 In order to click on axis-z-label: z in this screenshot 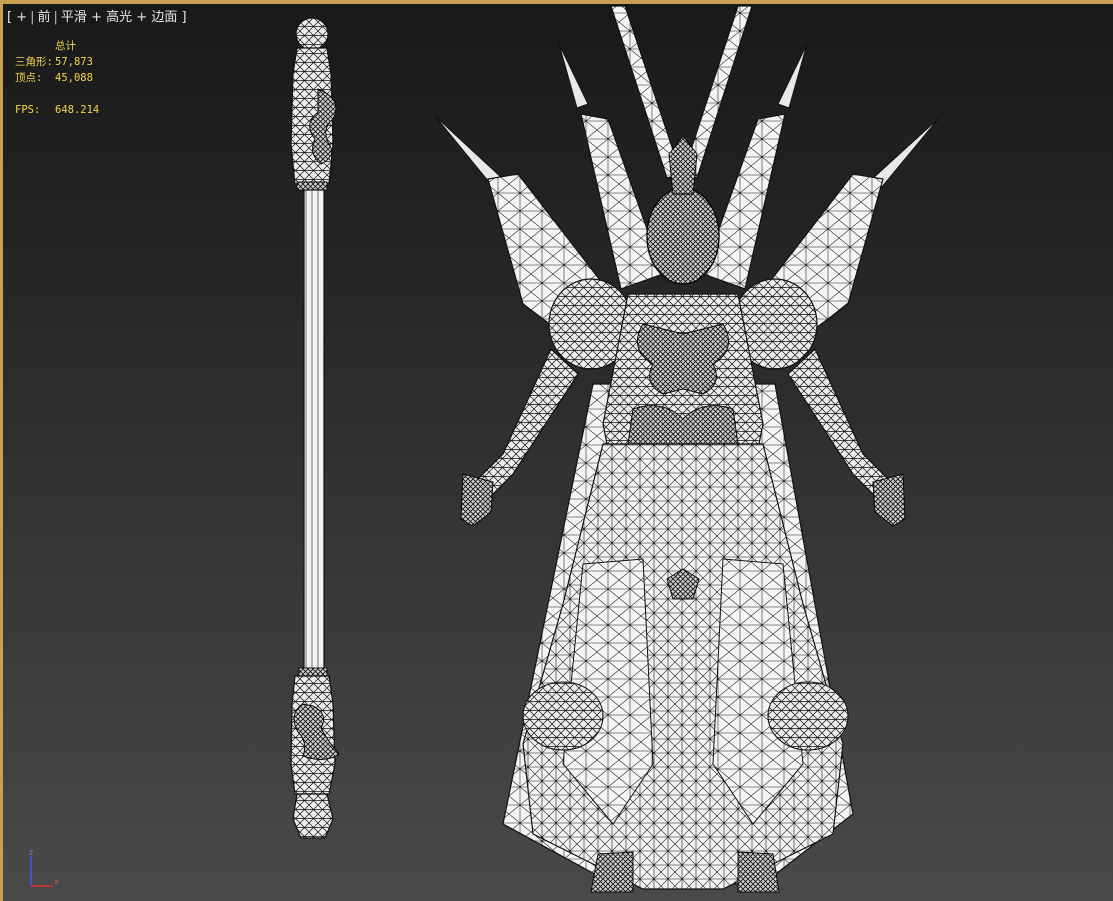, I will do `click(31, 852)`.